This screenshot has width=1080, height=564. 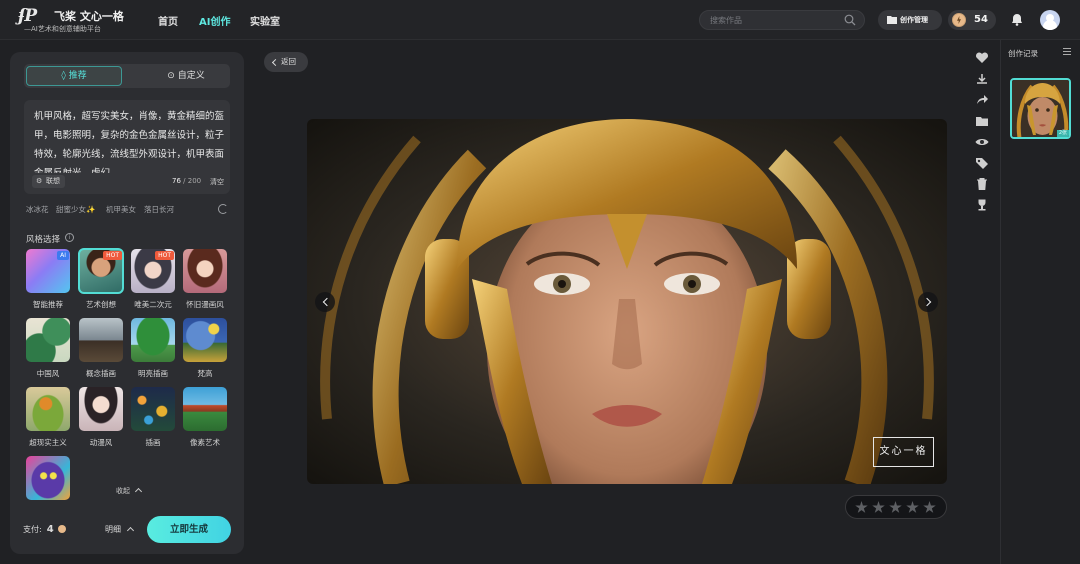 What do you see at coordinates (982, 58) in the screenshot?
I see `heart-icon` at bounding box center [982, 58].